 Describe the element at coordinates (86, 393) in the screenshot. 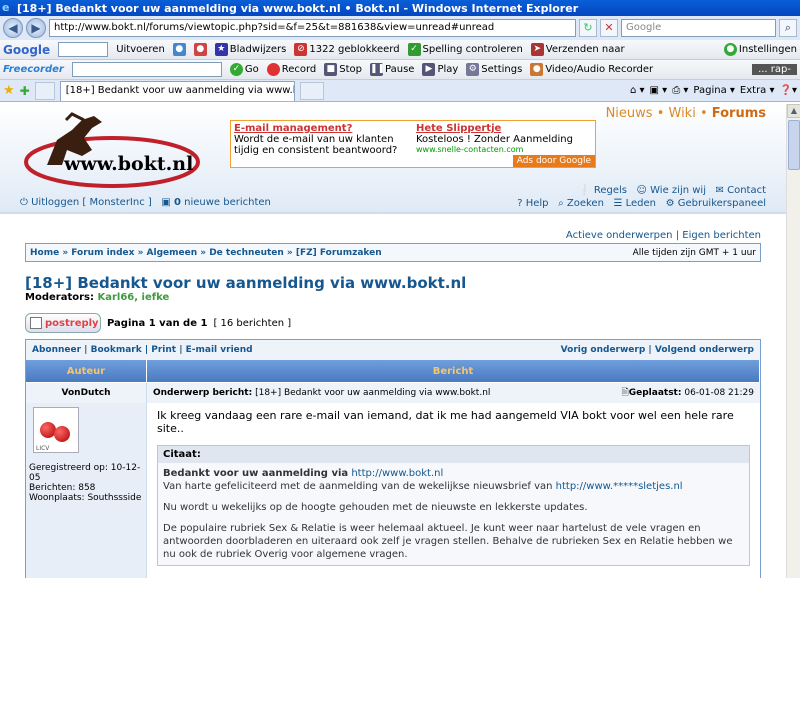

I see `post-author: VonDutch` at that location.